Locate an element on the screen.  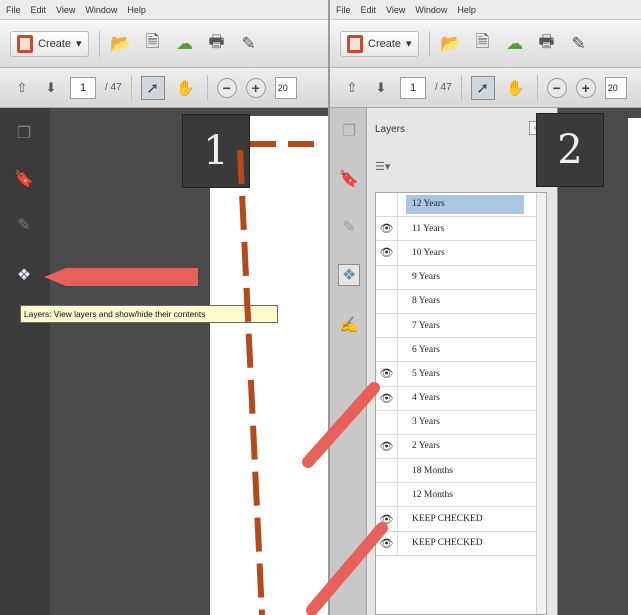
layer-row: 👁 10 Years is located at coordinates (461, 253).